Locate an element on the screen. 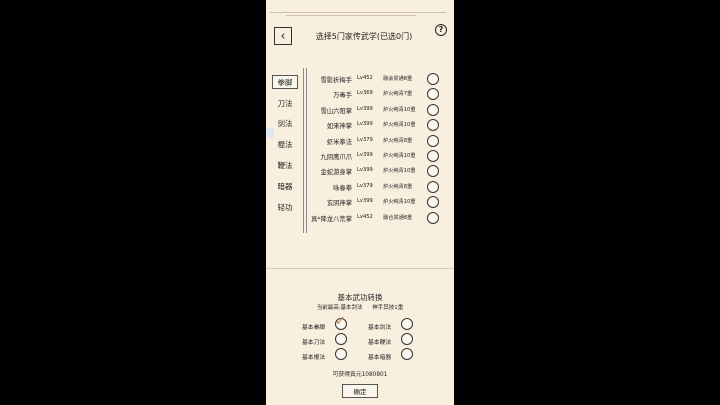 Image resolution: width=720 pixels, height=405 pixels. skill-name: 雪山六阳掌 is located at coordinates (336, 111).